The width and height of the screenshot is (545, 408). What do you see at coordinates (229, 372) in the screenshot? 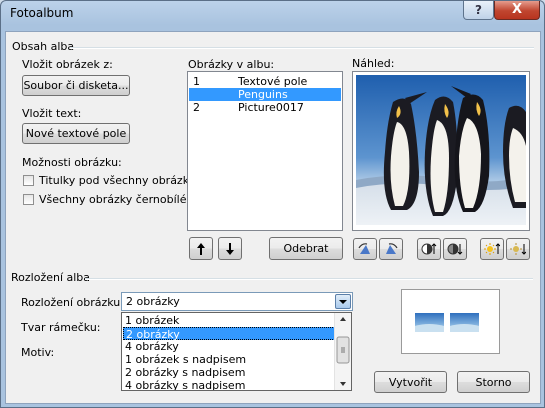
I see `dropdown-option: 2 obrázky s nadpisem` at bounding box center [229, 372].